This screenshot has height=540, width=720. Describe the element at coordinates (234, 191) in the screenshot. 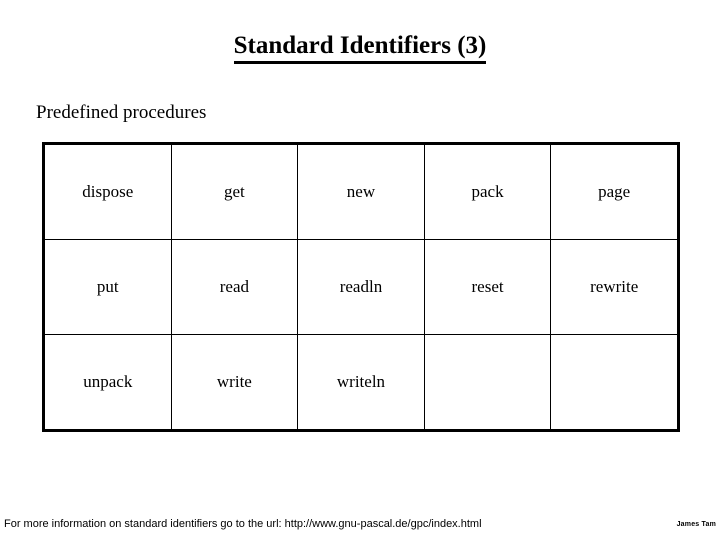

I see `table-cell-get: get` at that location.